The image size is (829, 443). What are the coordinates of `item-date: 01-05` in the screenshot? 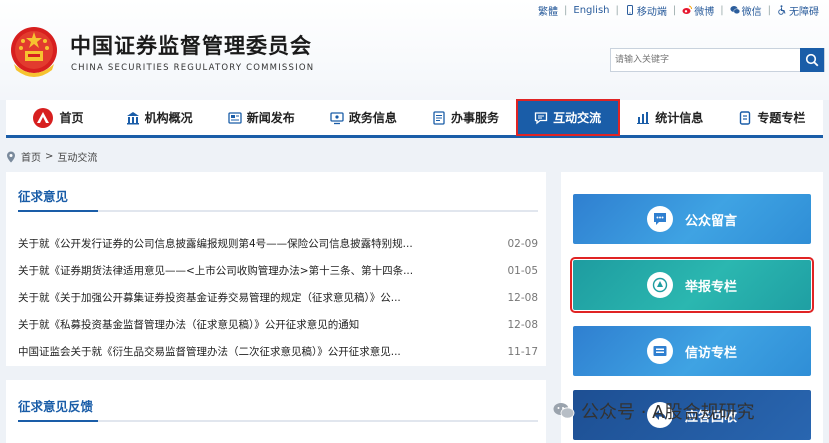 It's located at (522, 270).